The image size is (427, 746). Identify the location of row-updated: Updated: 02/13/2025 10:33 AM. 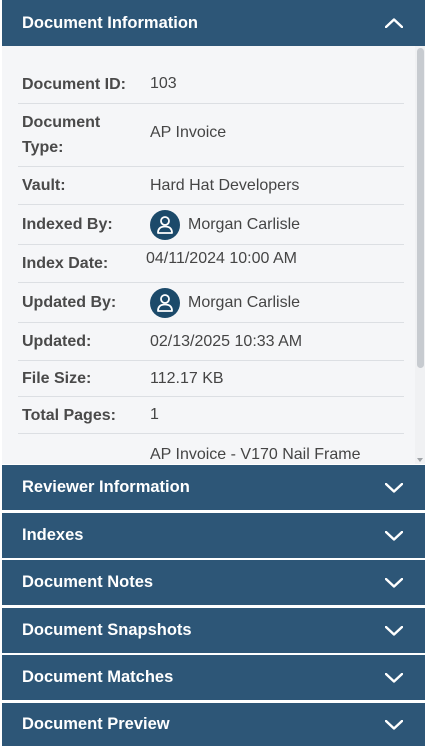
(211, 342).